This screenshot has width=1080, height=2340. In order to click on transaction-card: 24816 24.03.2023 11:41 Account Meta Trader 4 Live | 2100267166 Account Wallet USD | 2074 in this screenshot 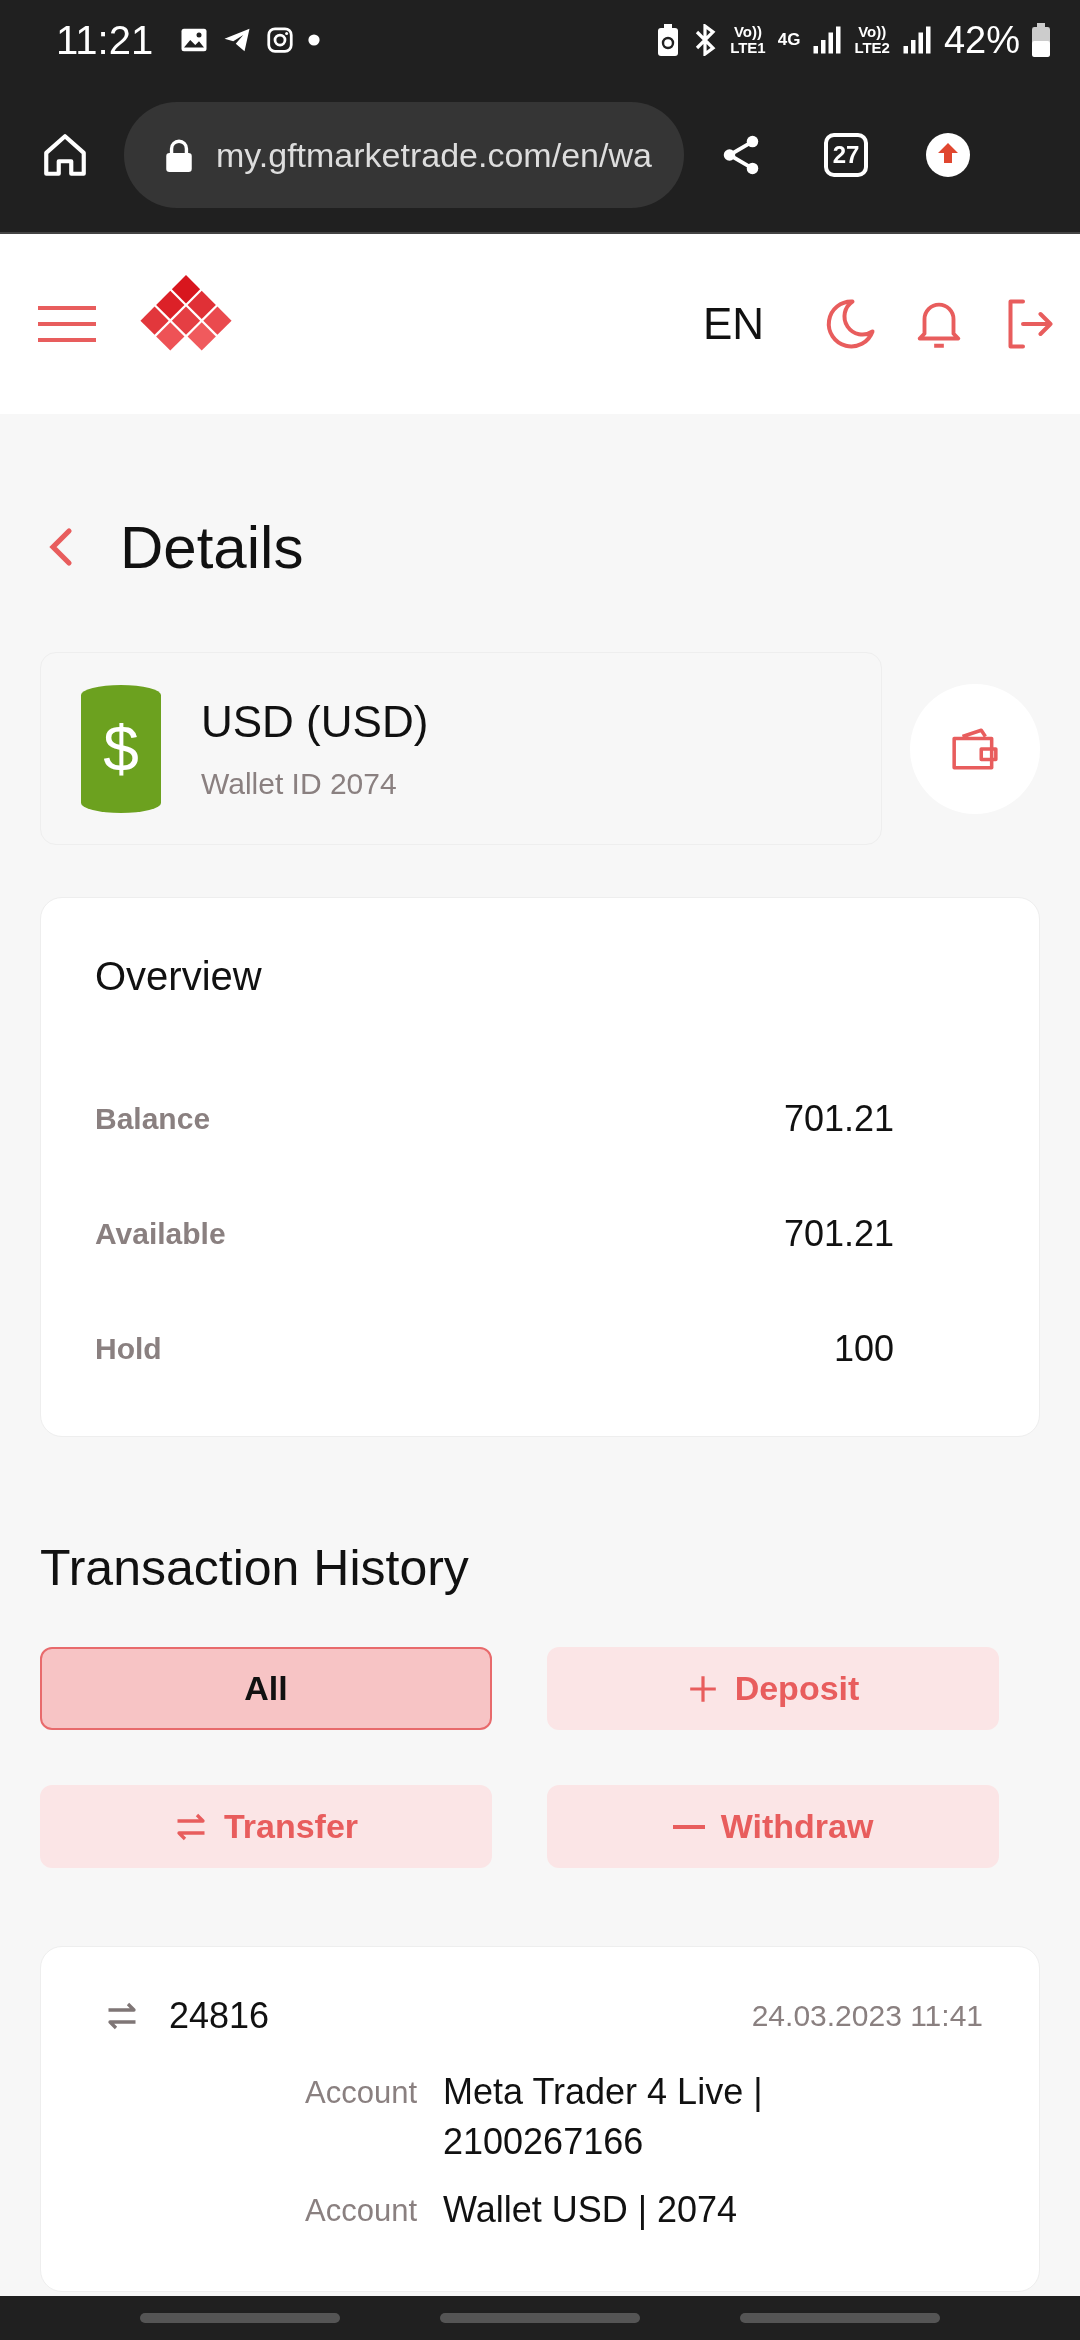, I will do `click(540, 2119)`.